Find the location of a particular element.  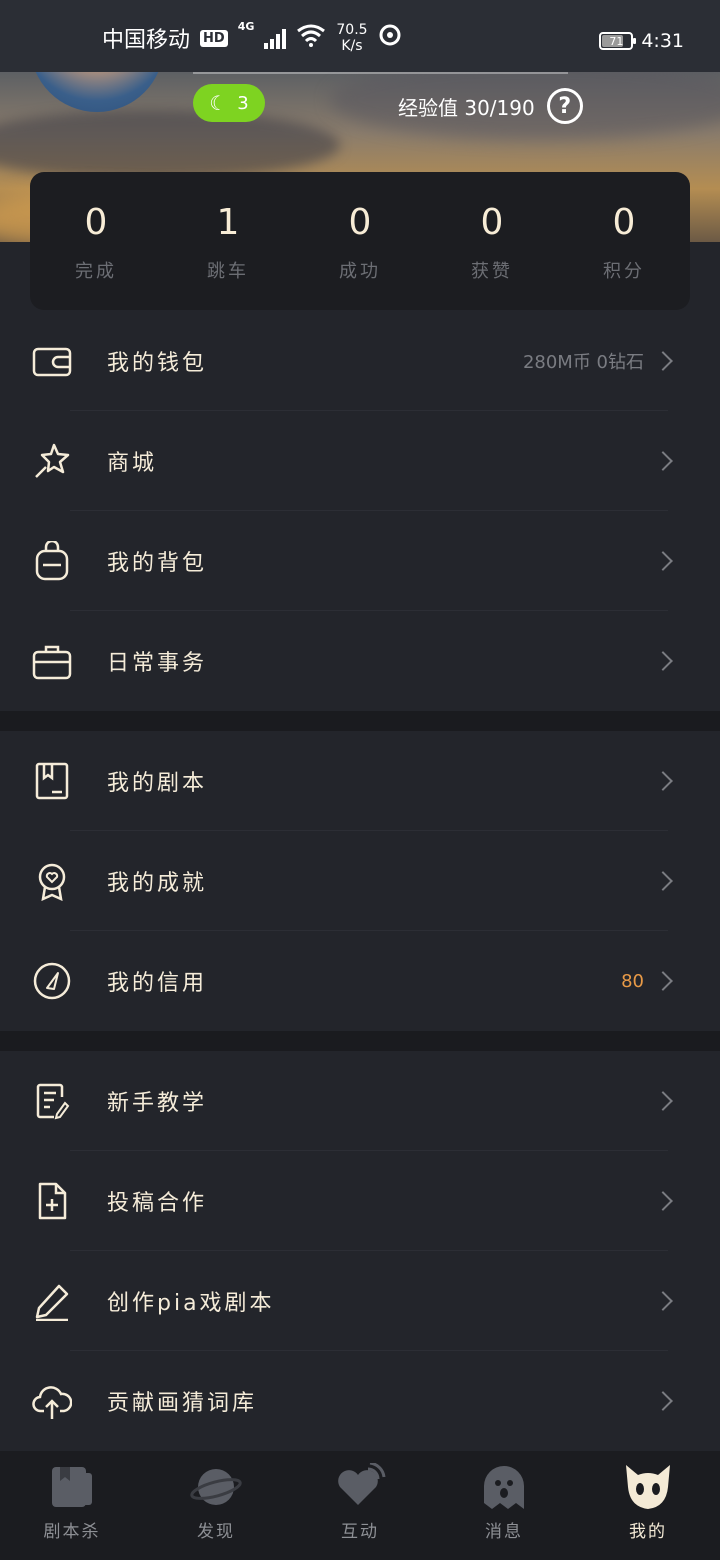

gauge-icon is located at coordinates (52, 981).